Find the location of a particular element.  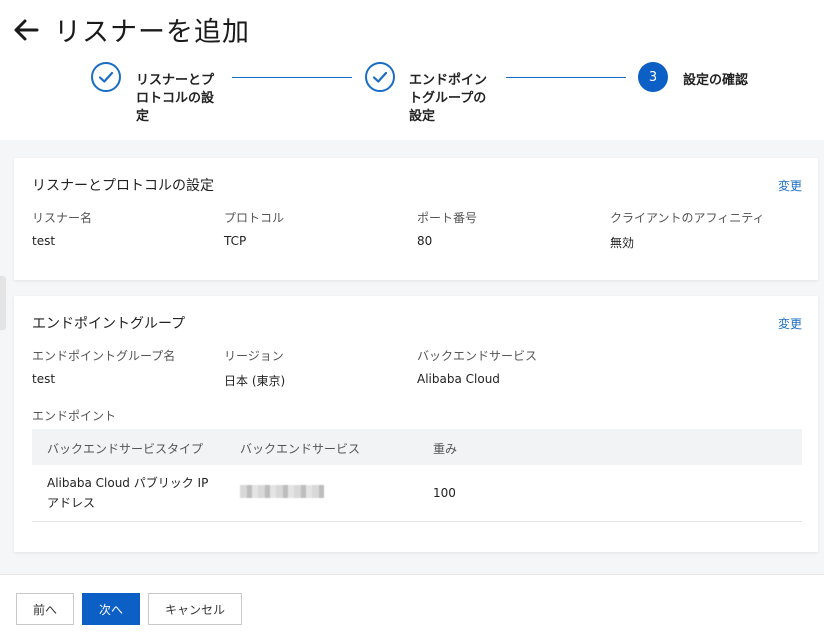

row-weight: 100 is located at coordinates (444, 493).